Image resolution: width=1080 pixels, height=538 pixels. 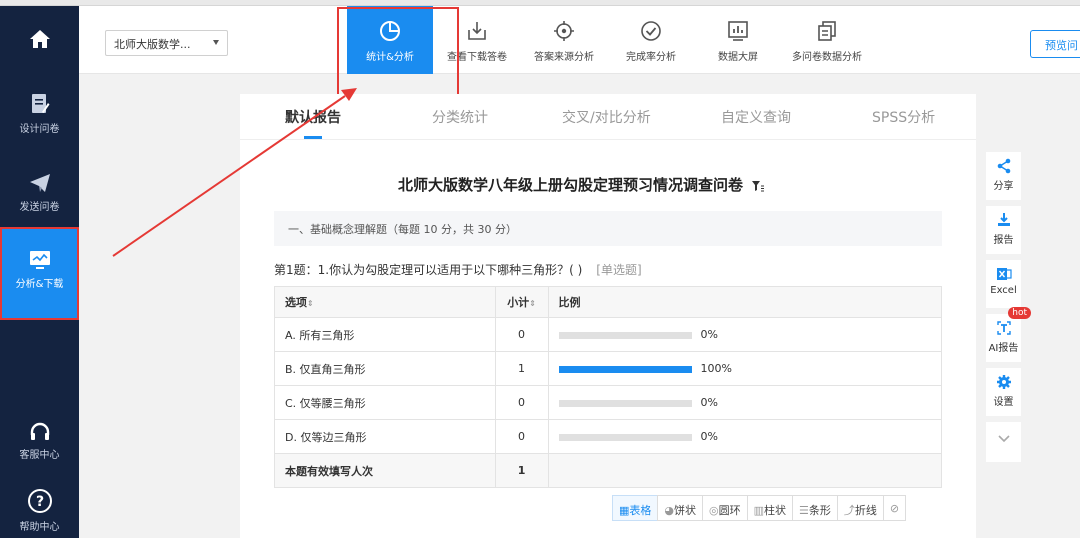 I want to click on headset-icon, so click(x=39, y=431).